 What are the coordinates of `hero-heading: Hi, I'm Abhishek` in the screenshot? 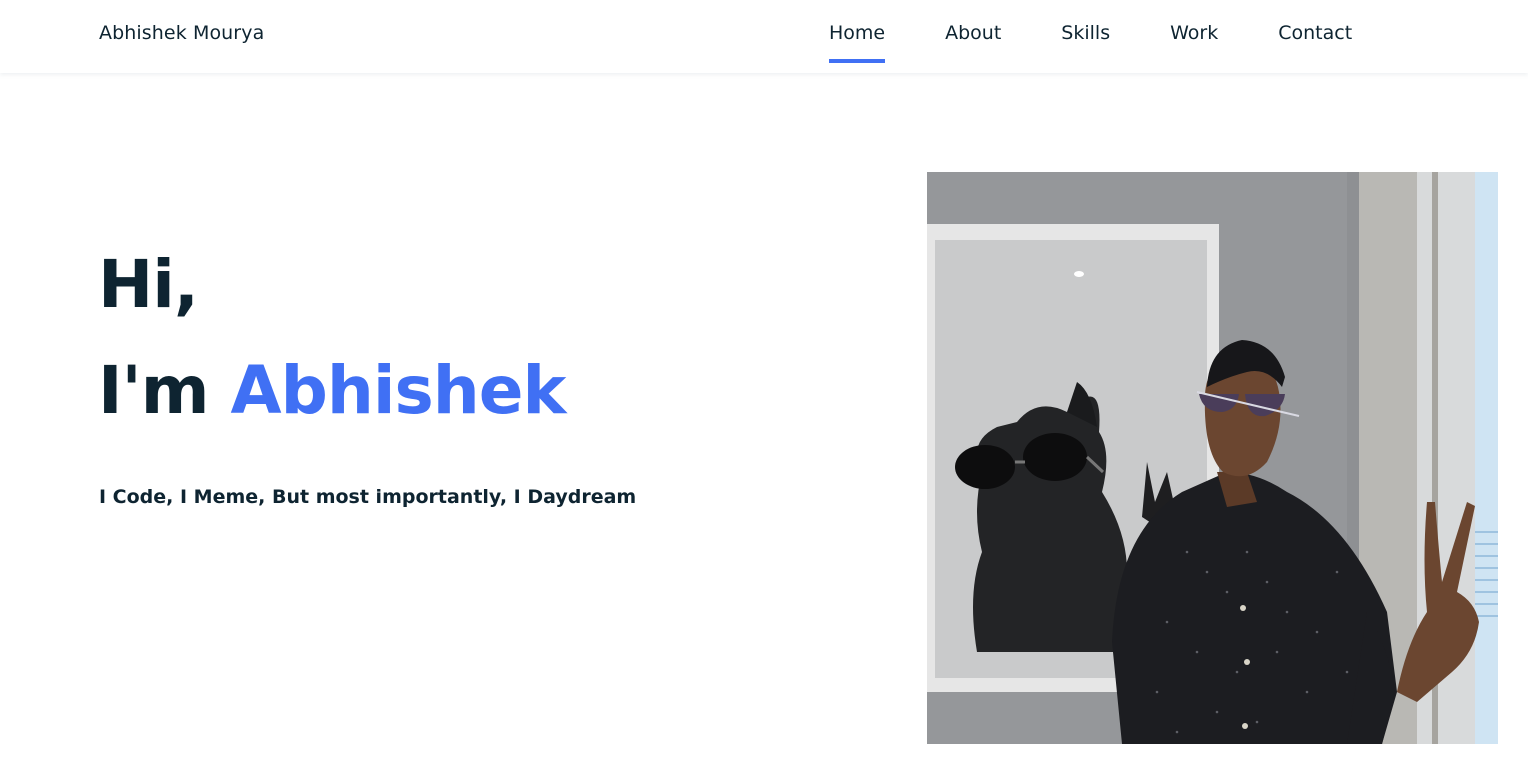 It's located at (332, 338).